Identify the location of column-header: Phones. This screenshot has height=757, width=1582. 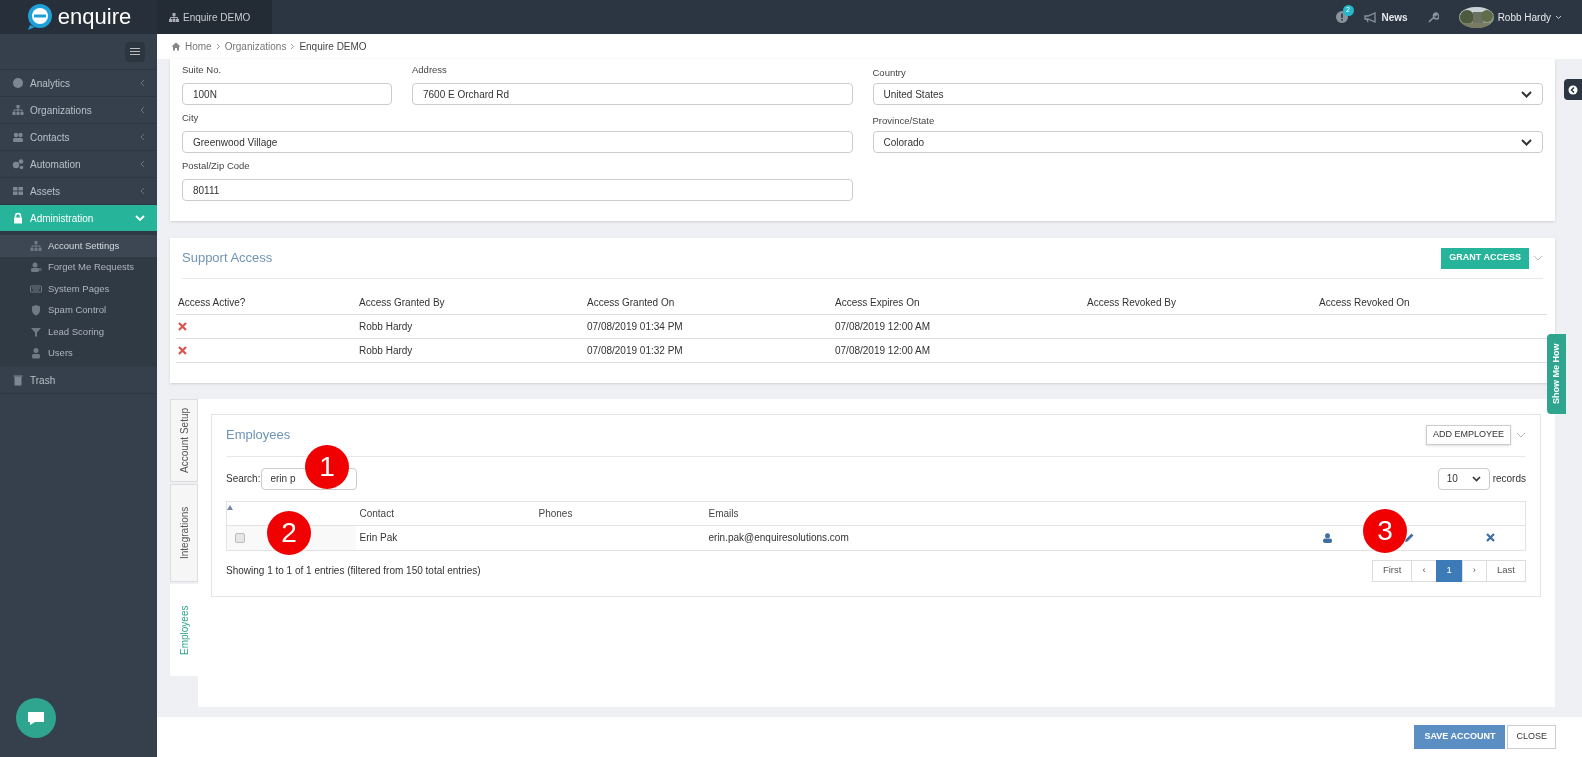
(619, 513).